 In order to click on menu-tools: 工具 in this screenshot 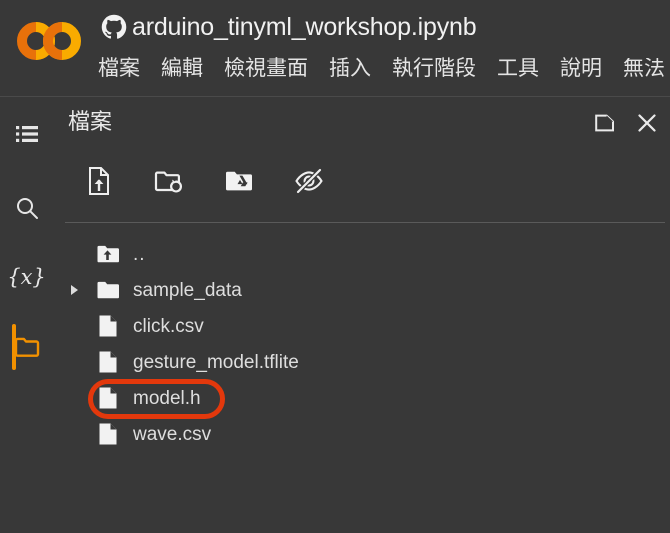, I will do `click(518, 68)`.